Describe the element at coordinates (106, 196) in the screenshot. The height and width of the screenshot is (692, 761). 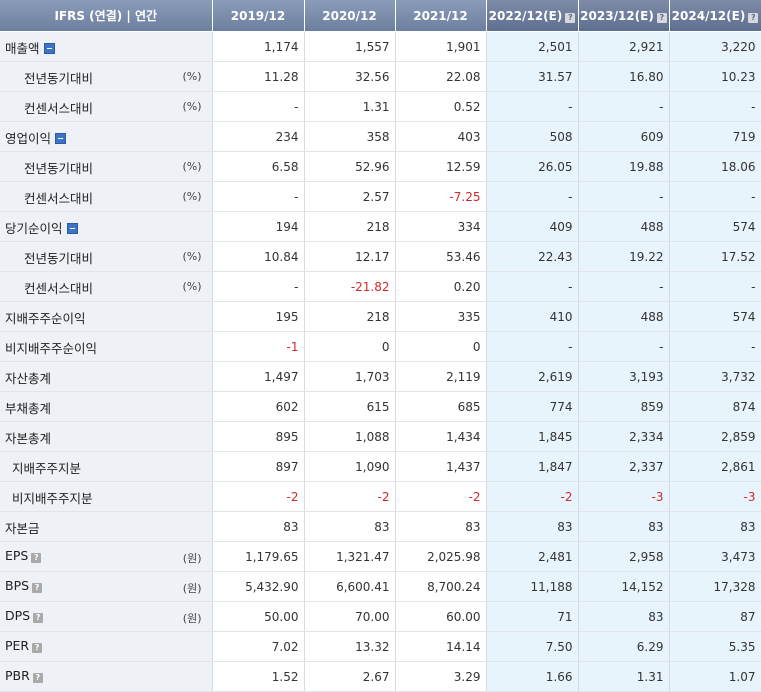
I see `row-label-cell: 컨센서스대비 (%)` at that location.